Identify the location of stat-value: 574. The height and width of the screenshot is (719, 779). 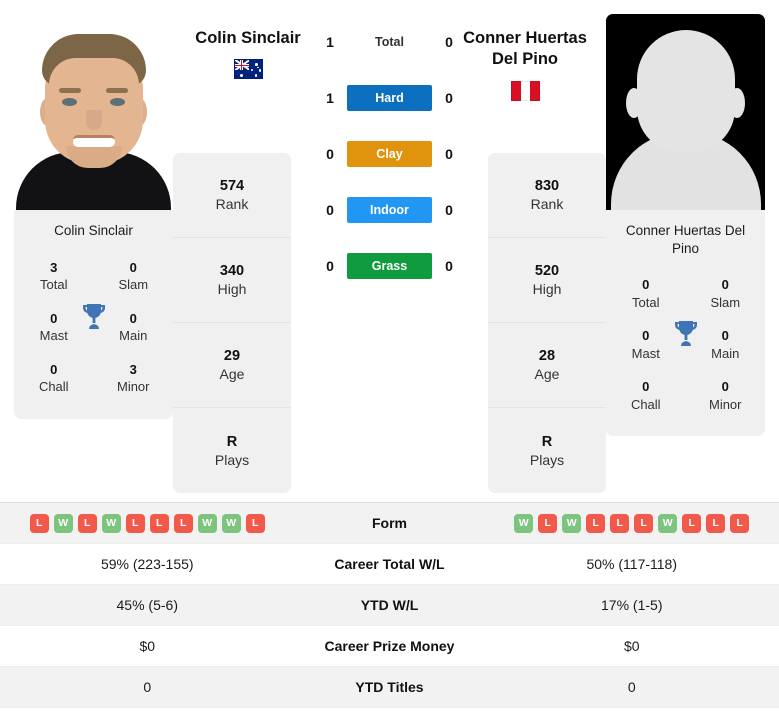
(232, 186).